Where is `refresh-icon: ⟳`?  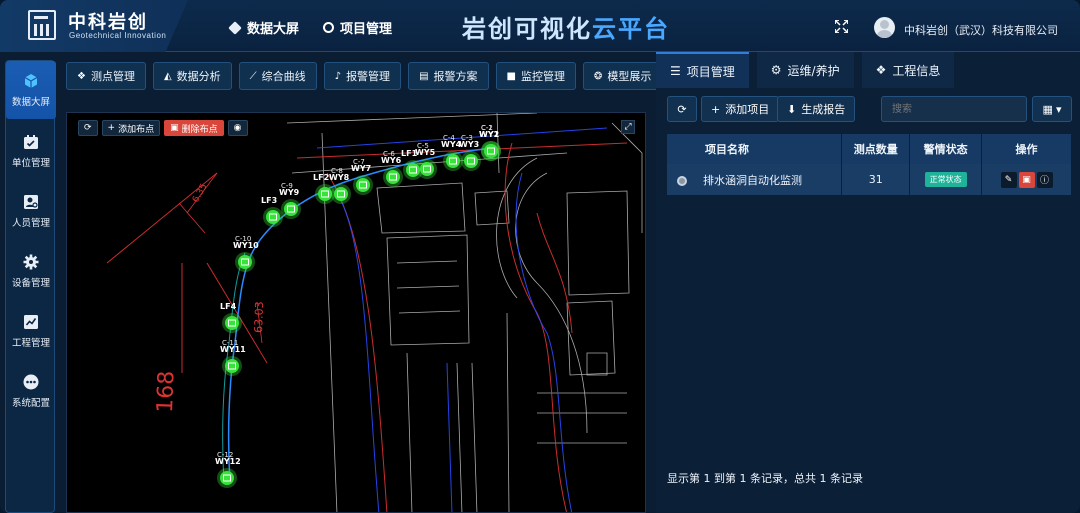 refresh-icon: ⟳ is located at coordinates (682, 109).